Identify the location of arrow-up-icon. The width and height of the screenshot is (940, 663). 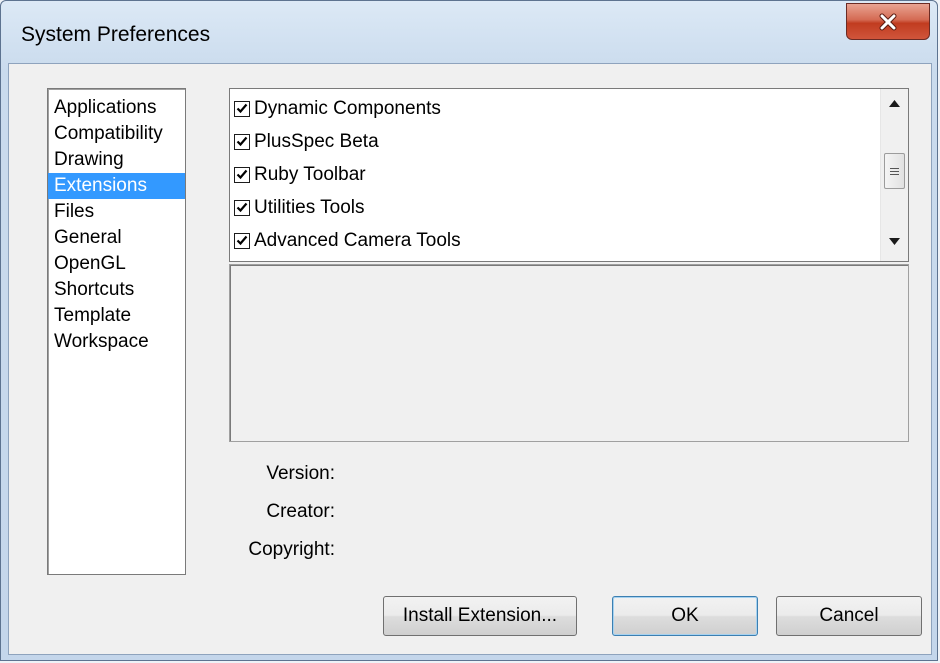
(894, 103).